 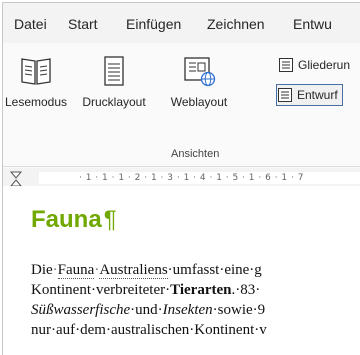 I want to click on text-line: Die·Fauna·Australiens·umfasst·eine·g, so click(x=195, y=270).